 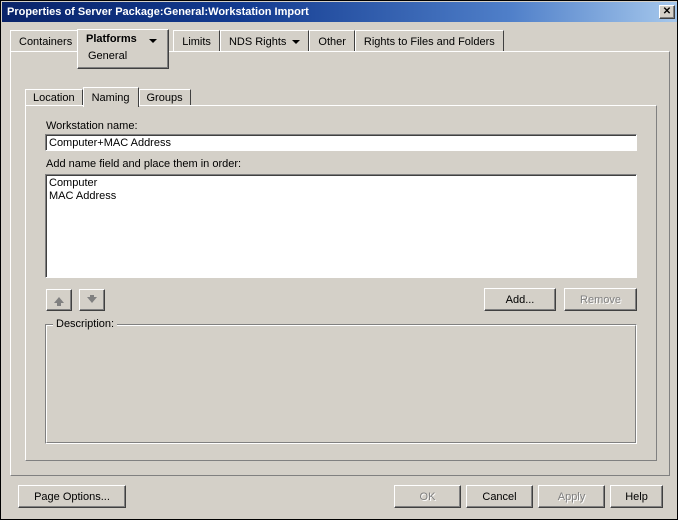 I want to click on tab-containers: Containers, so click(x=46, y=41).